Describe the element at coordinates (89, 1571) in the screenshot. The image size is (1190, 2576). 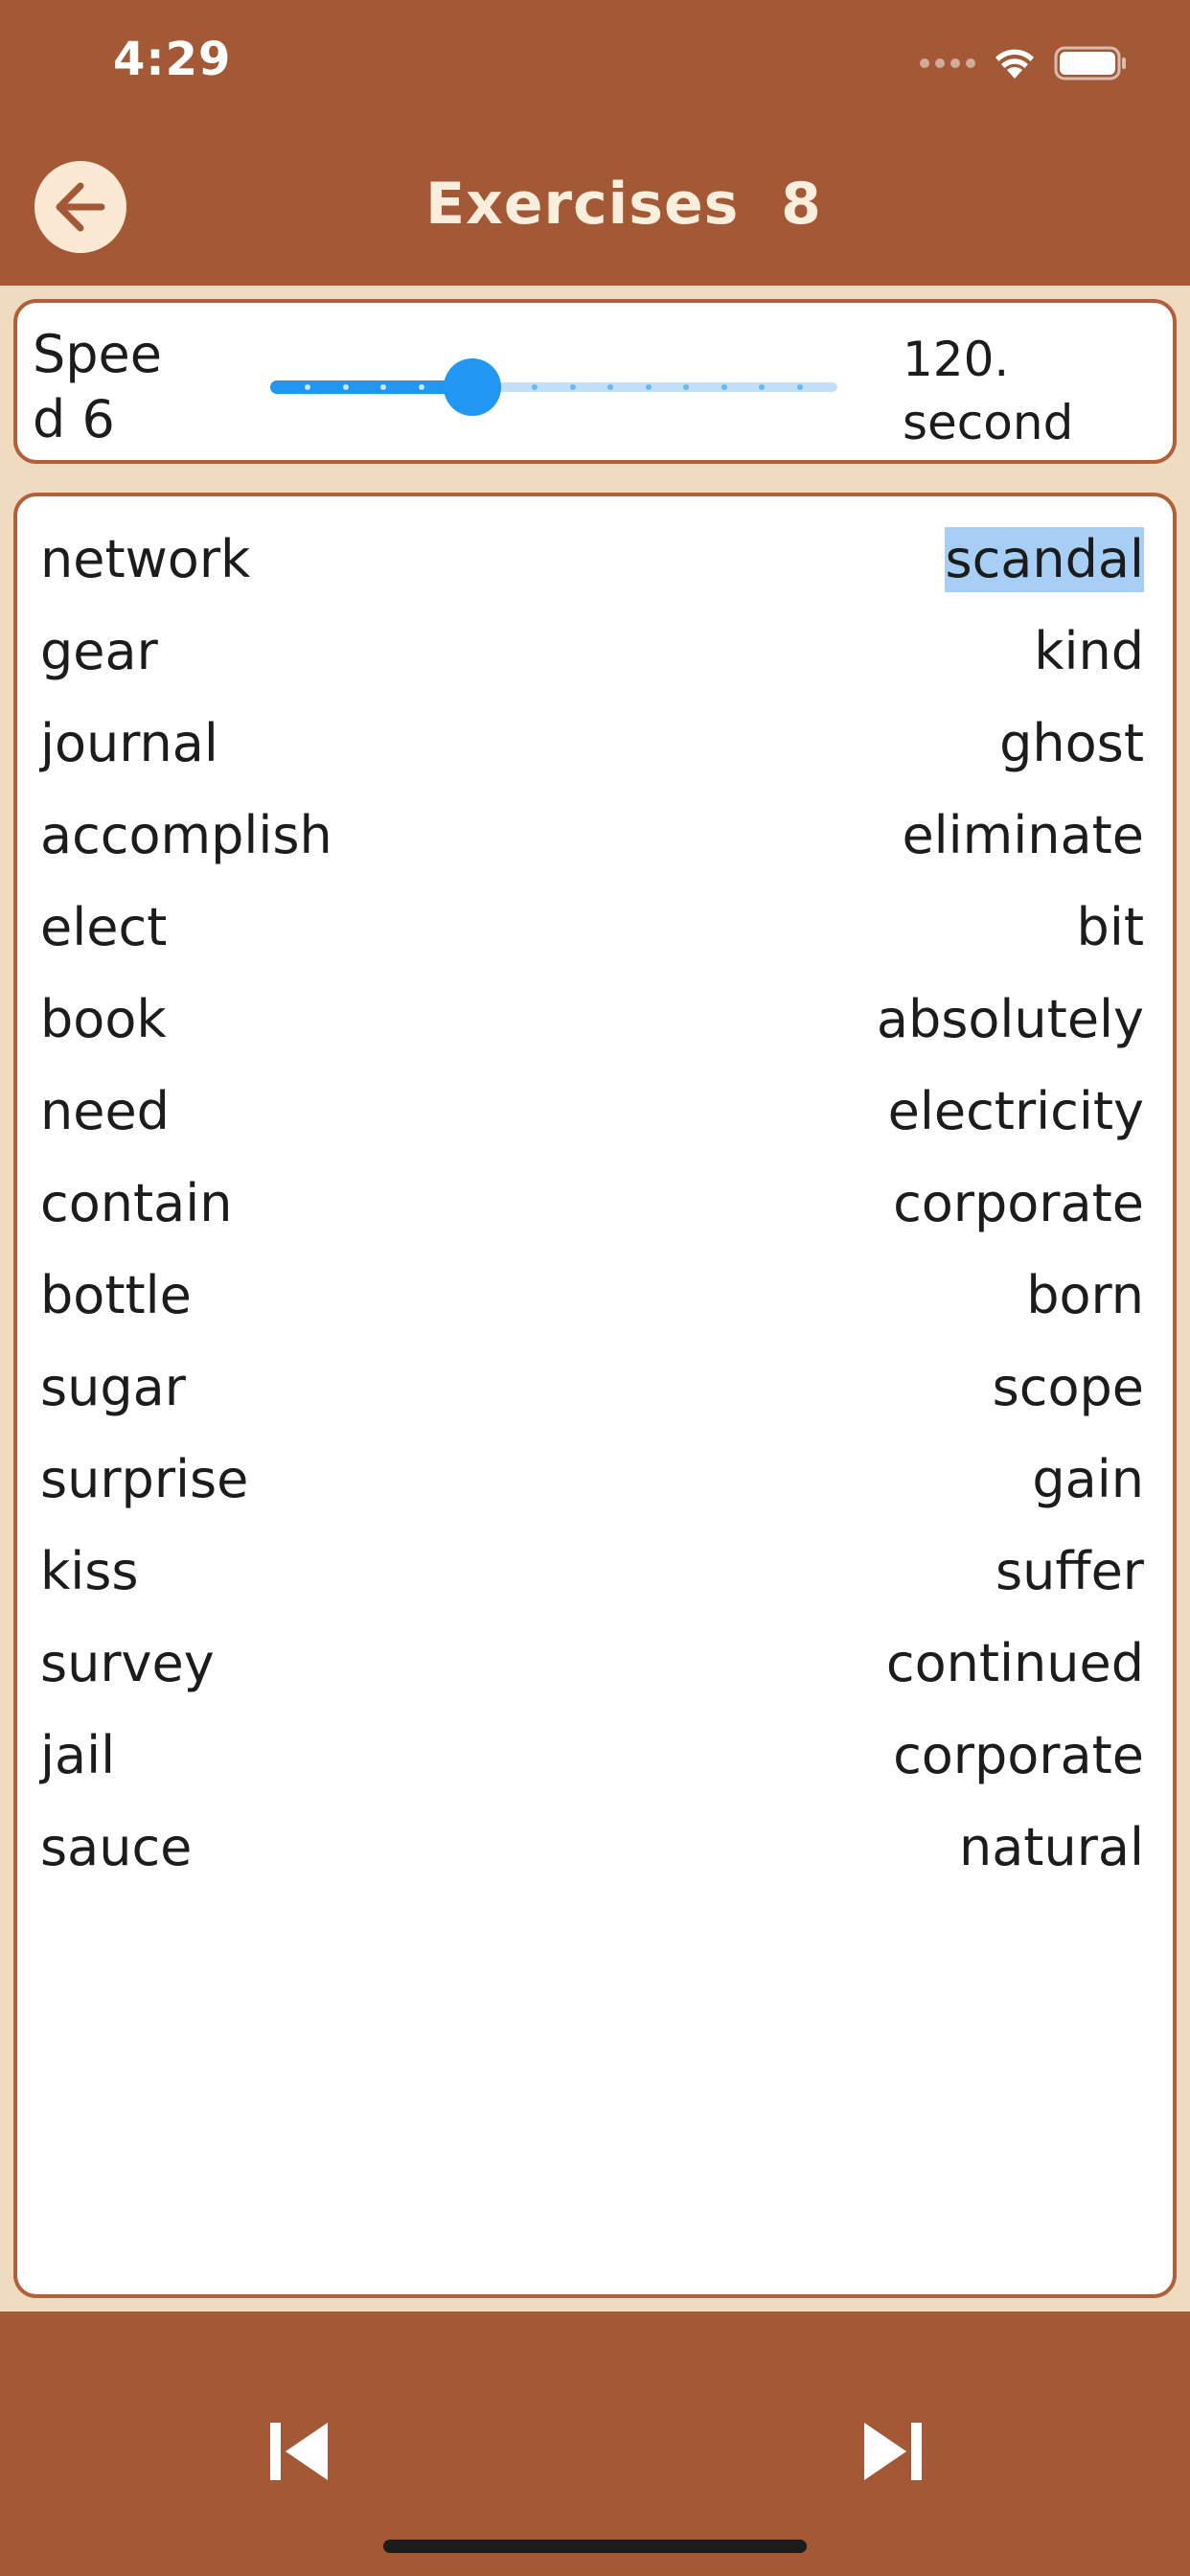
I see `word-left: kiss` at that location.